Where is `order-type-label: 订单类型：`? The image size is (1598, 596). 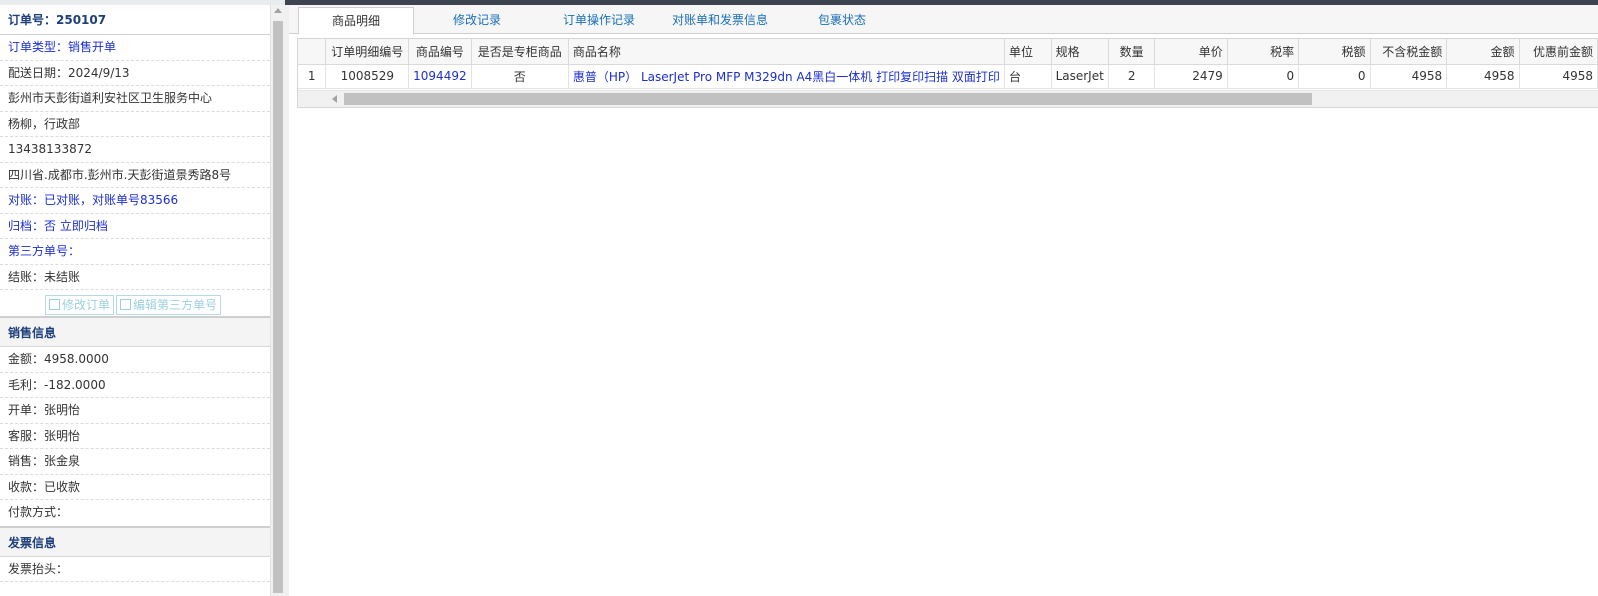
order-type-label: 订单类型： is located at coordinates (38, 47).